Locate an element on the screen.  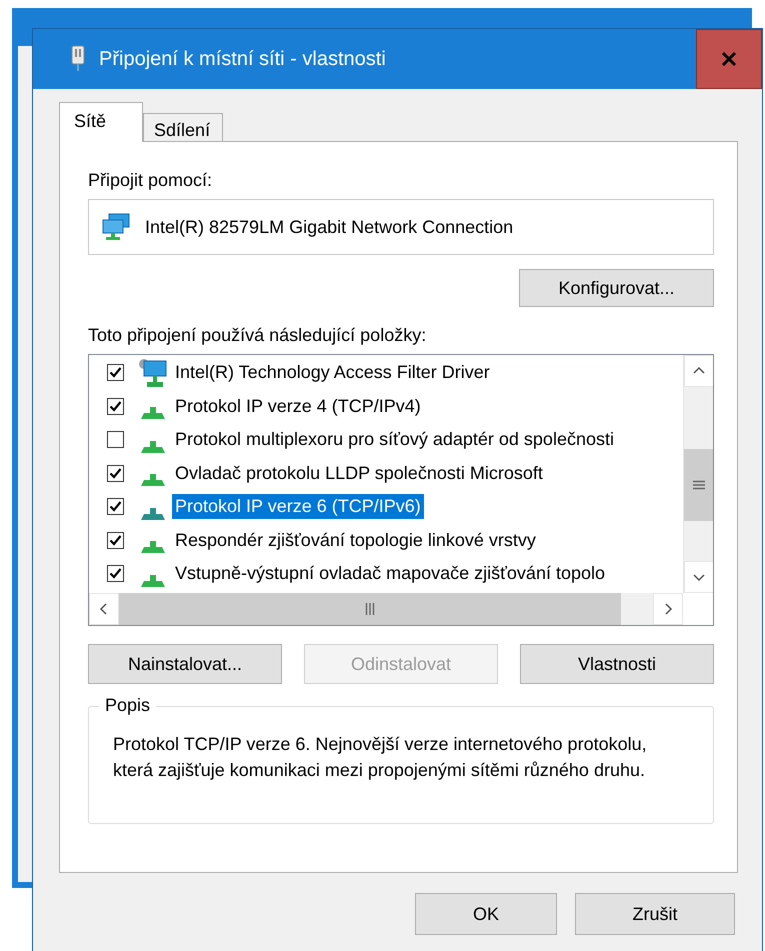
field-label: Připojit pomocí: is located at coordinates (151, 180).